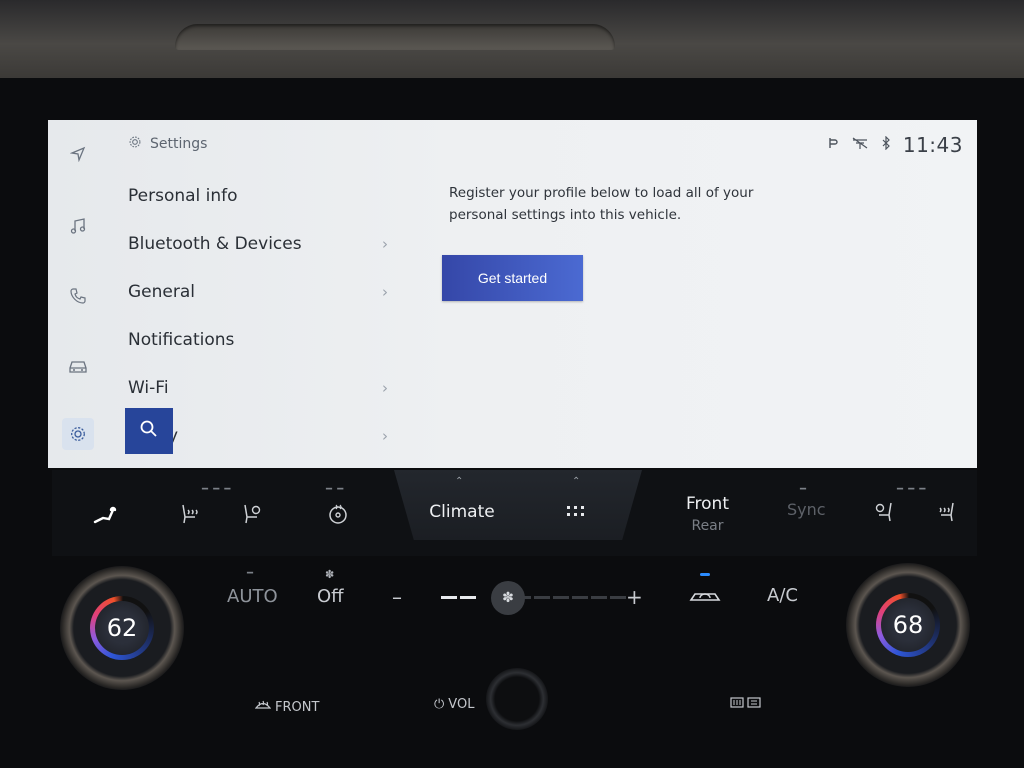 This screenshot has height=768, width=1024. I want to click on right-temperature: 68, so click(908, 625).